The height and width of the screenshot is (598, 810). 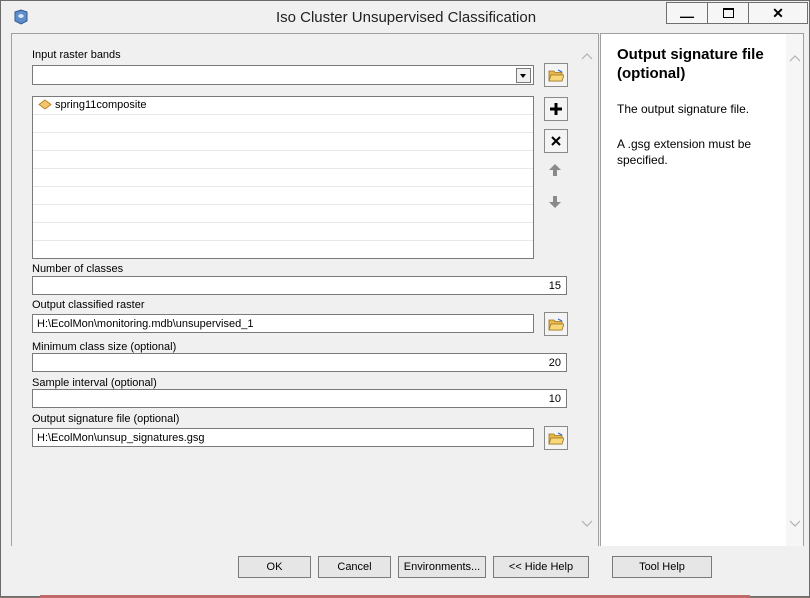 I want to click on maximize-icon, so click(x=728, y=13).